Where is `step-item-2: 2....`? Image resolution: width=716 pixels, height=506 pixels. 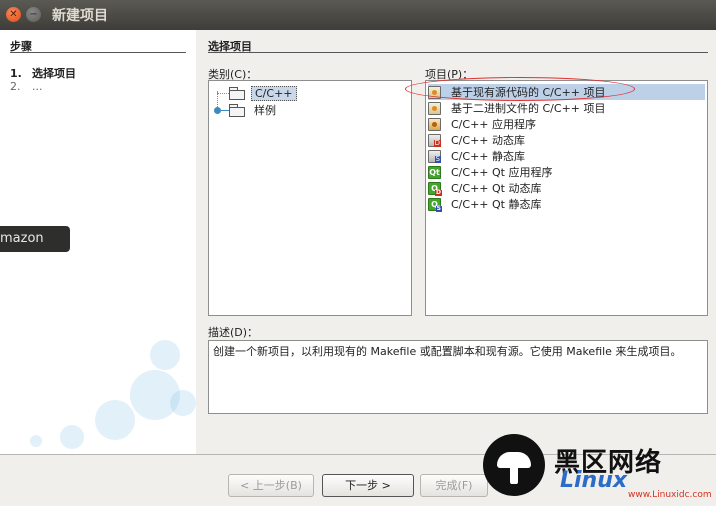 step-item-2: 2.... is located at coordinates (26, 86).